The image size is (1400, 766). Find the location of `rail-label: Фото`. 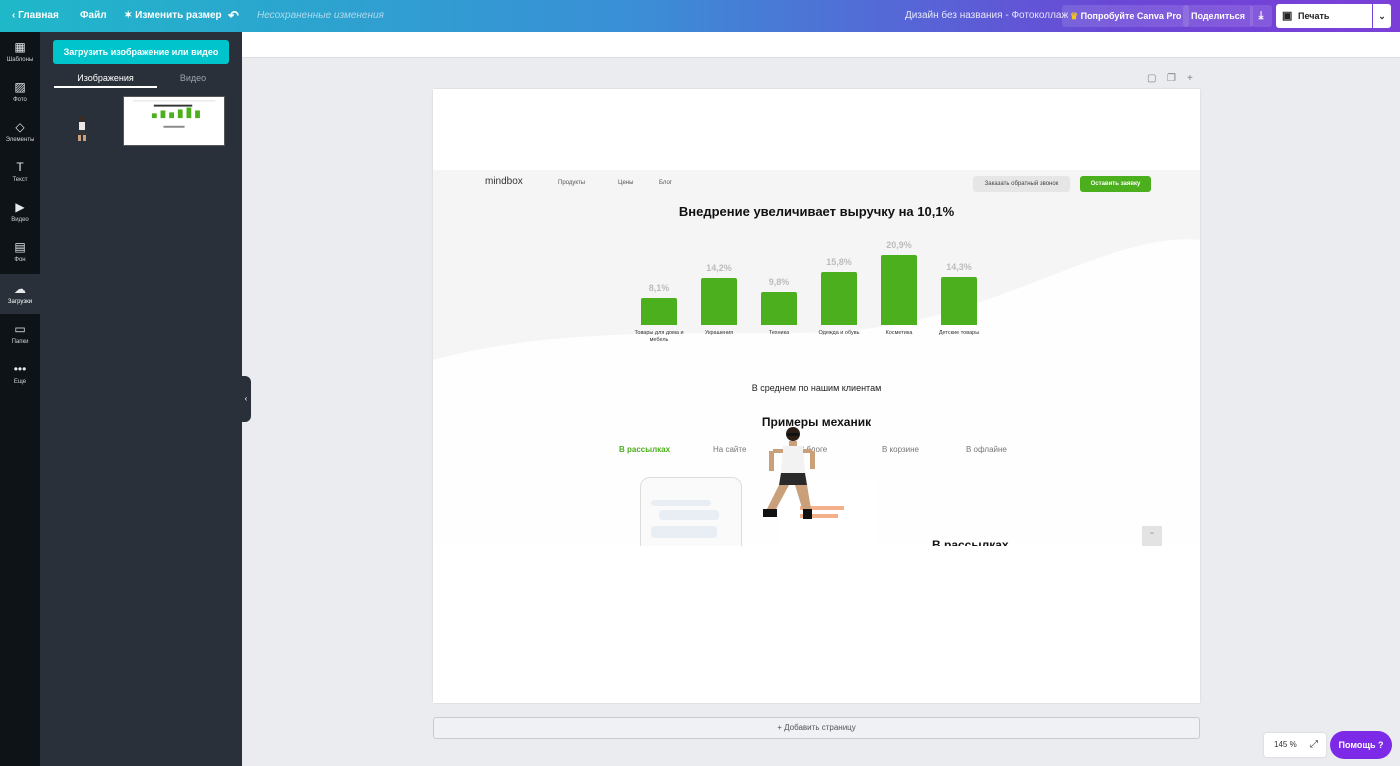

rail-label: Фото is located at coordinates (20, 100).